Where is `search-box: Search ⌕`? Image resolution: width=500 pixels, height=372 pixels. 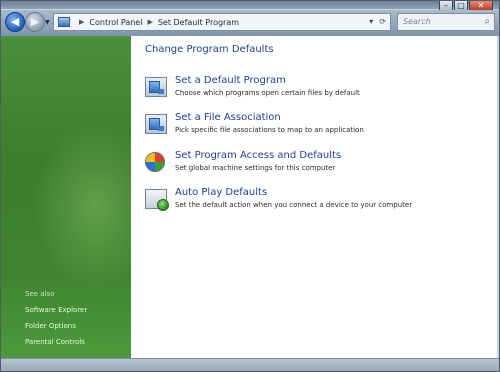
search-box: Search ⌕ is located at coordinates (446, 22).